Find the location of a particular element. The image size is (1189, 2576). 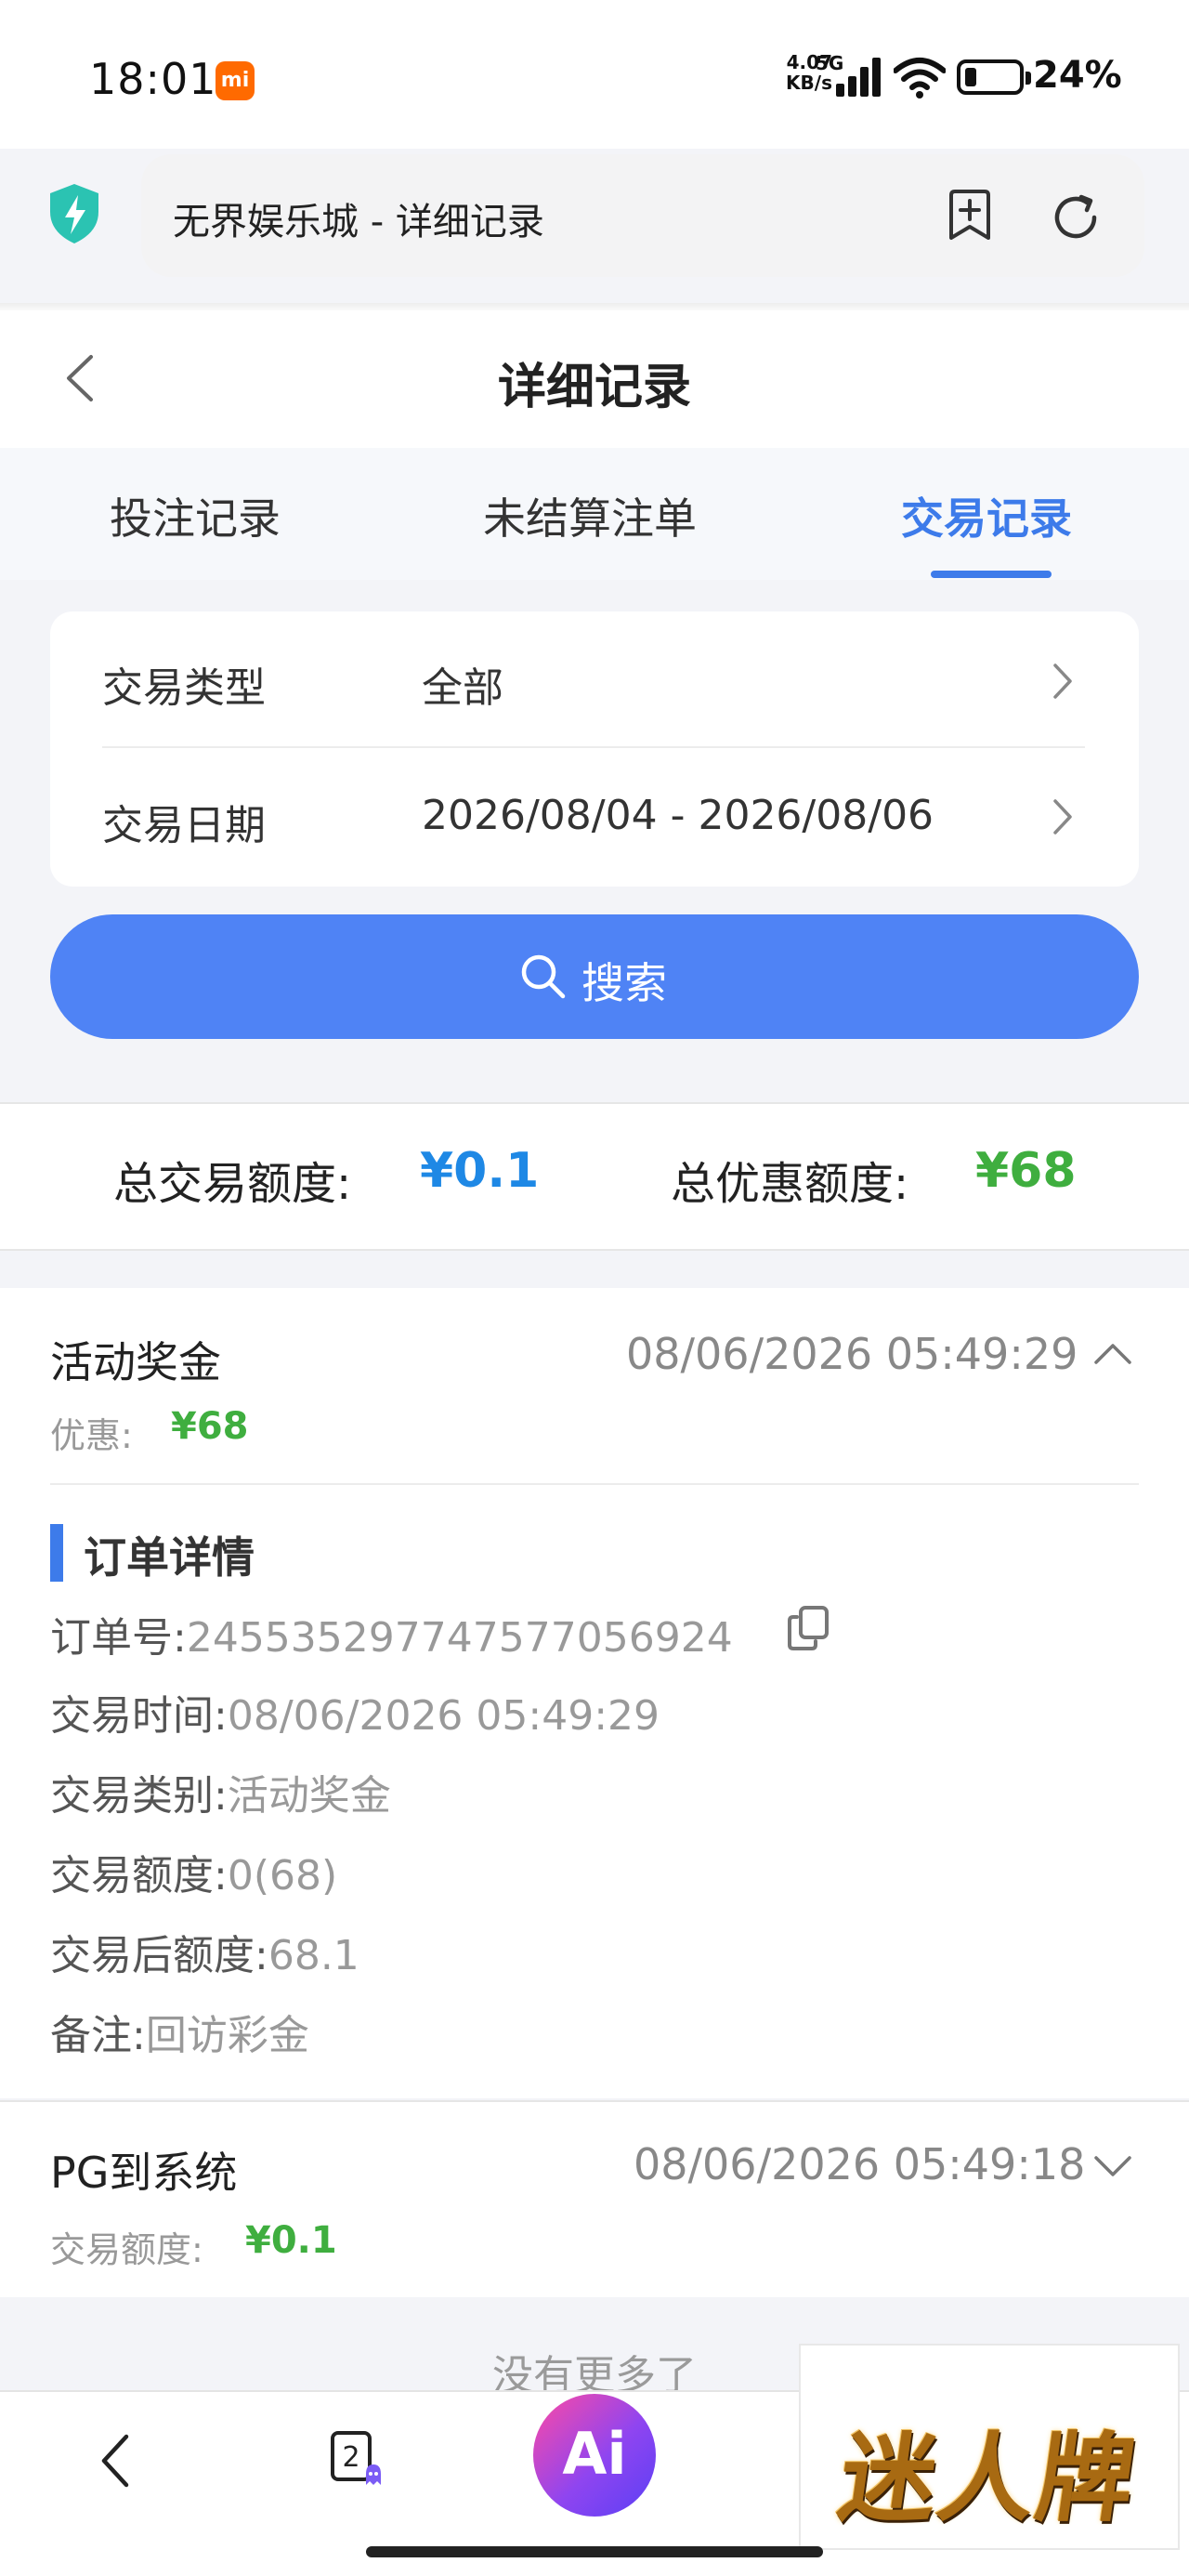

battery-icon is located at coordinates (994, 77).